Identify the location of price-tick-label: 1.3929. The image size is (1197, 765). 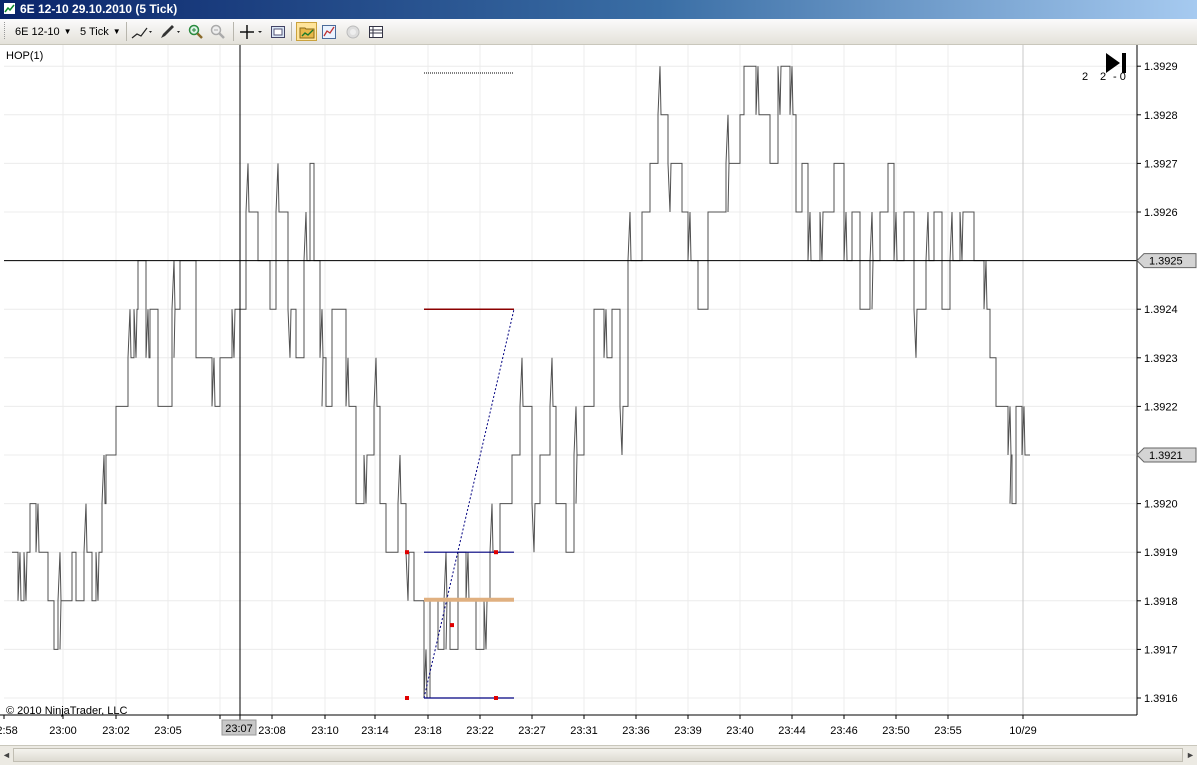
(1161, 67).